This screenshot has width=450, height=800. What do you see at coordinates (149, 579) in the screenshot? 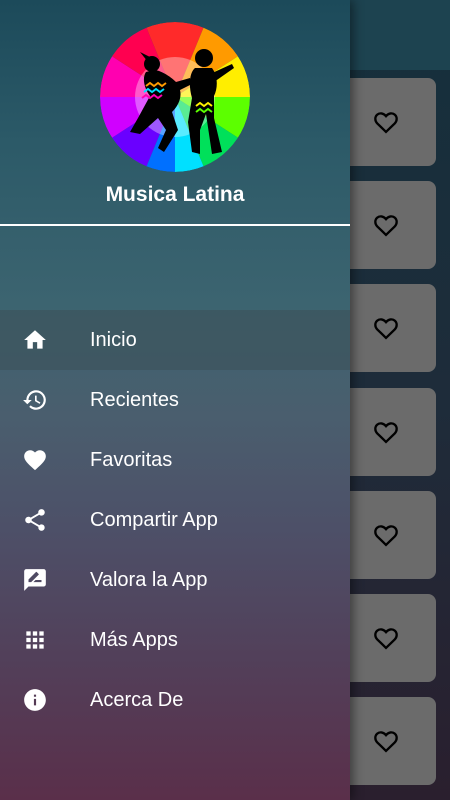
I see `menu-label: Valora la App` at bounding box center [149, 579].